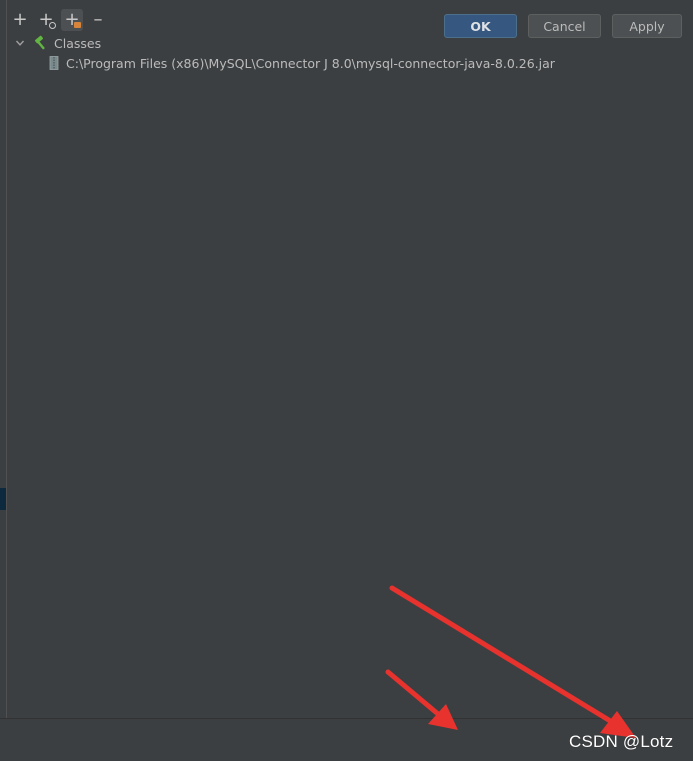  What do you see at coordinates (52, 25) in the screenshot?
I see `attach-badge-icon` at bounding box center [52, 25].